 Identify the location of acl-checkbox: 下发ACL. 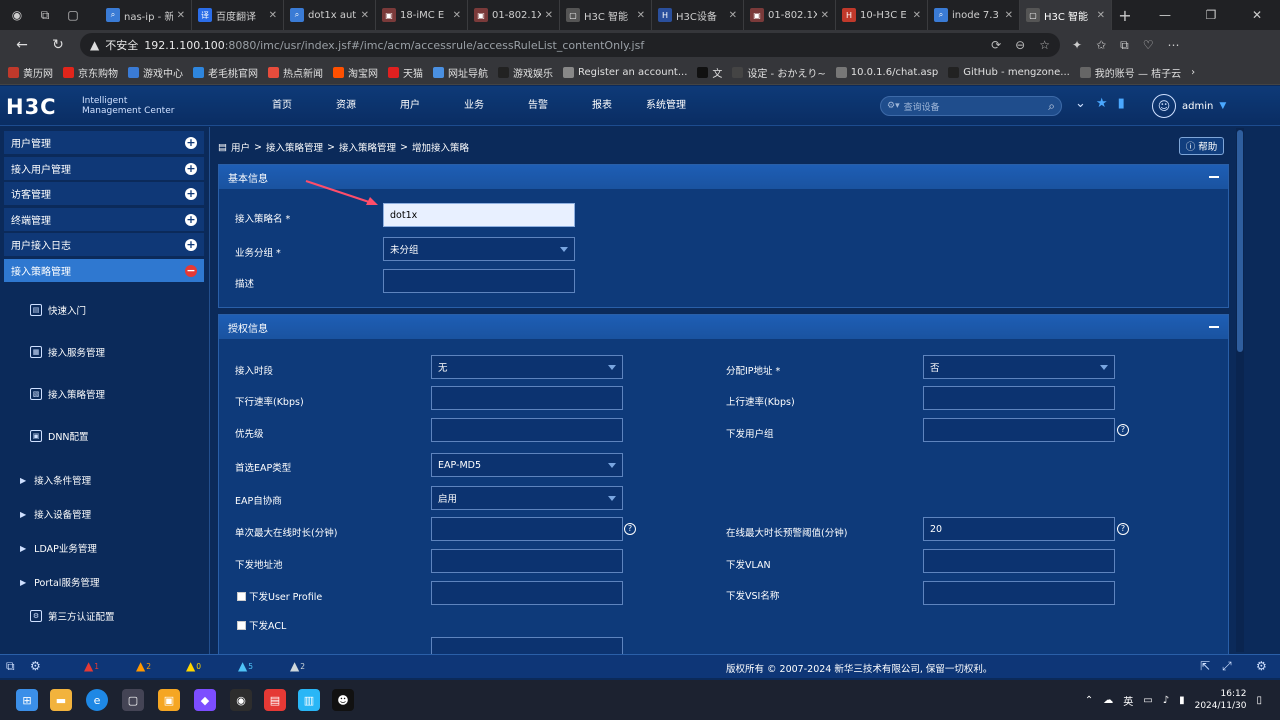
(261, 625).